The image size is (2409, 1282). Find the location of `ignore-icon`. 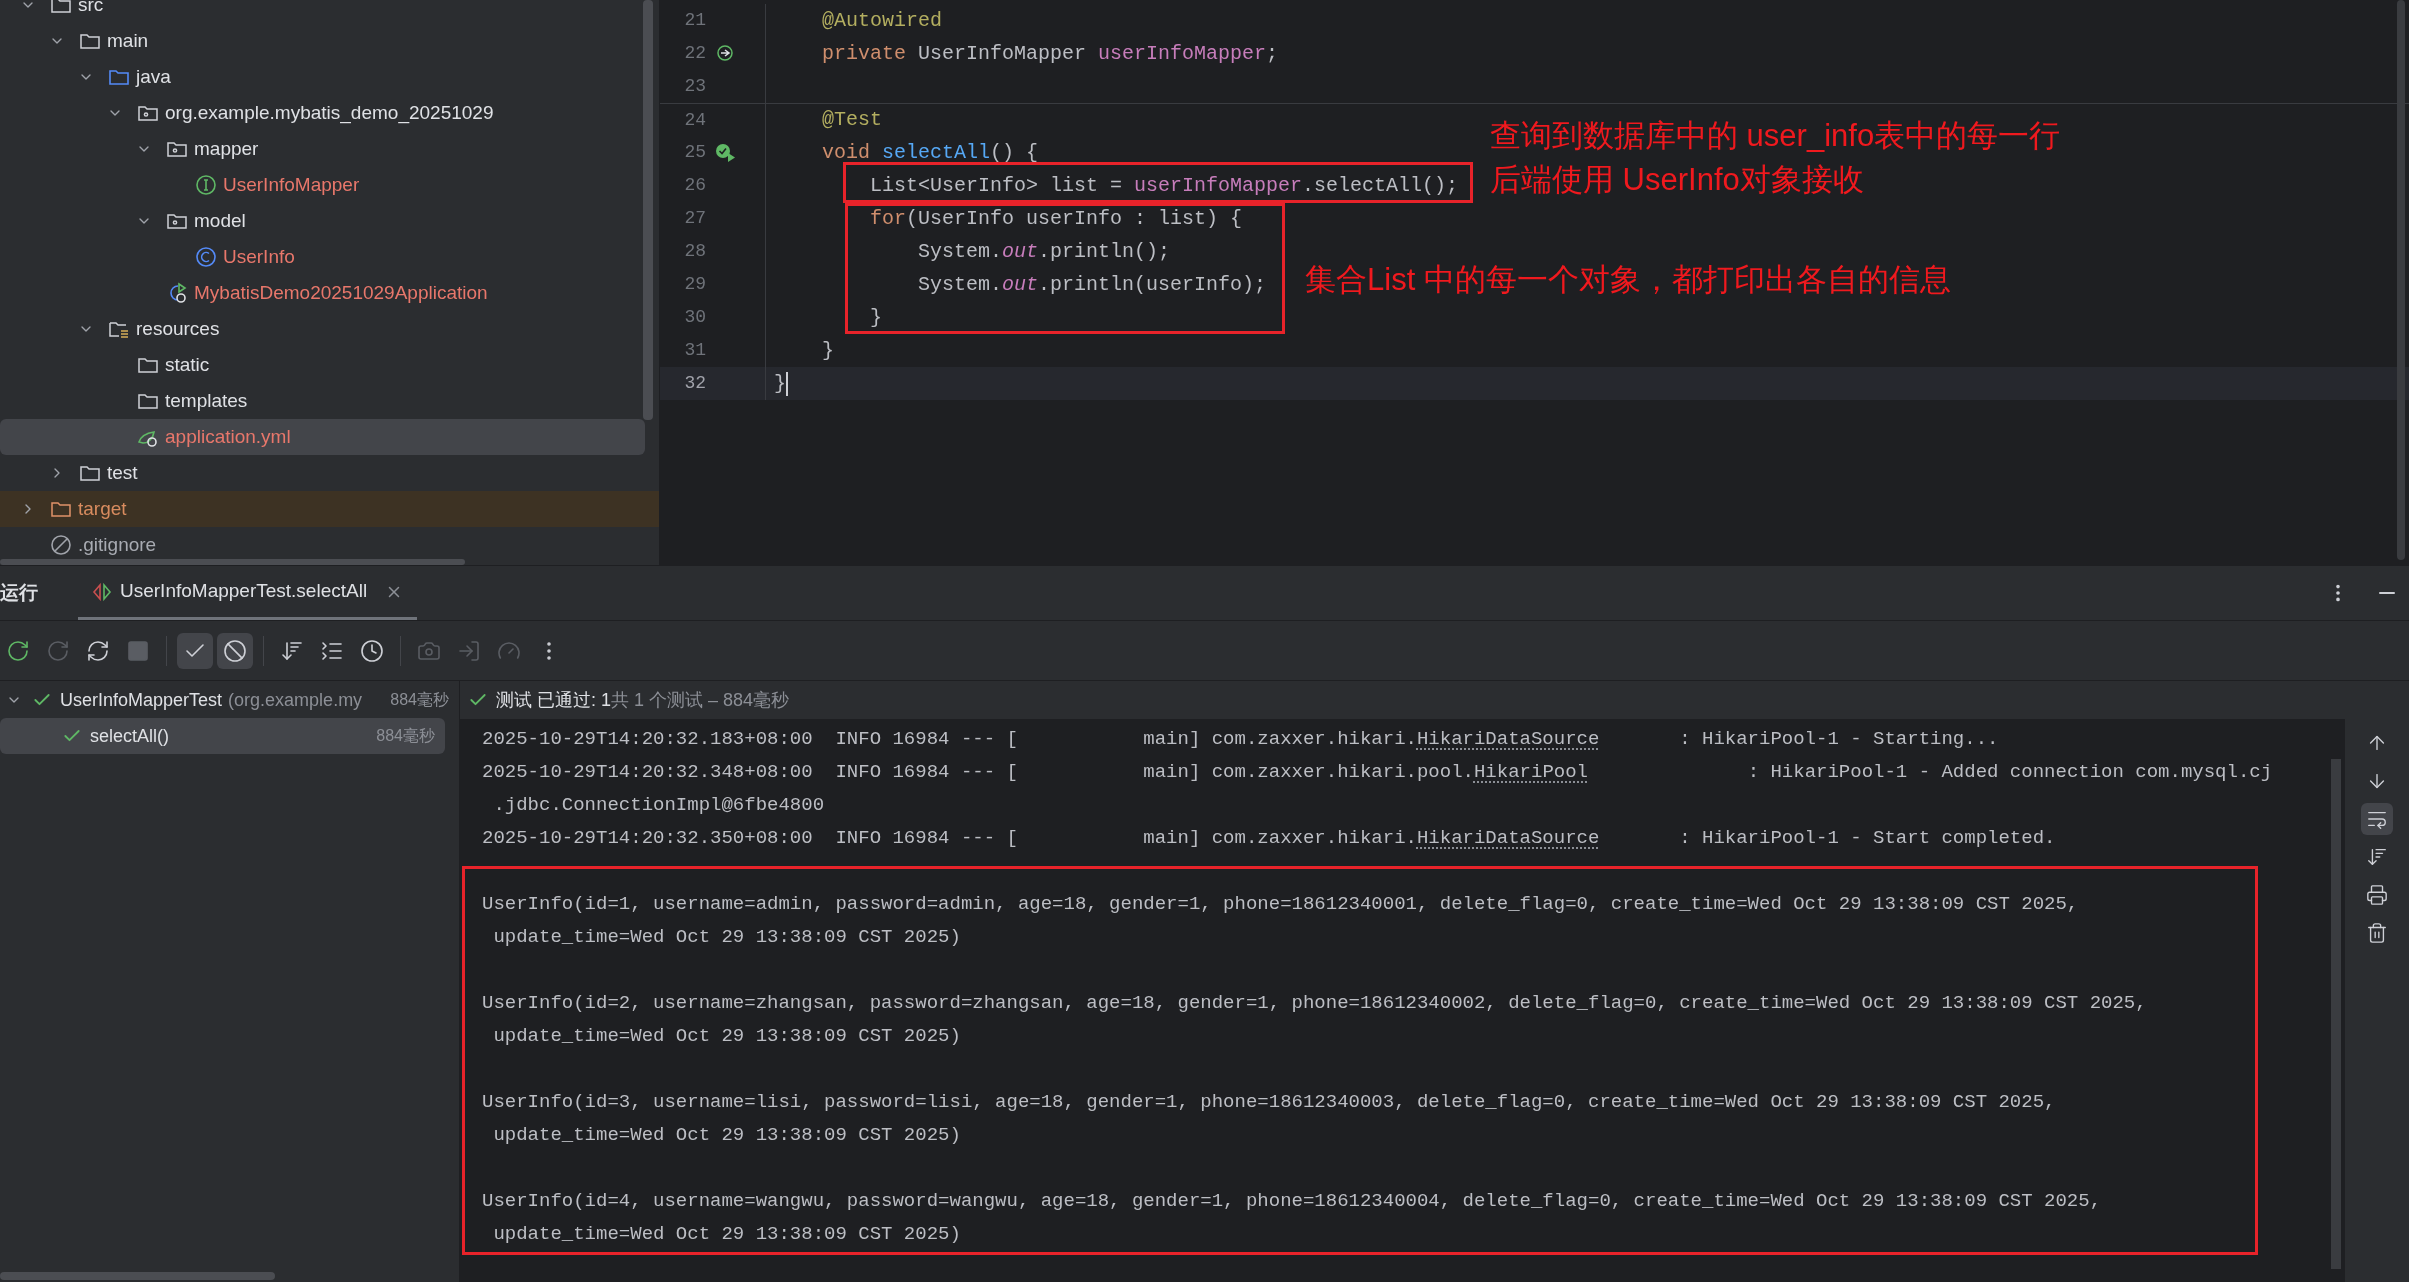

ignore-icon is located at coordinates (61, 545).